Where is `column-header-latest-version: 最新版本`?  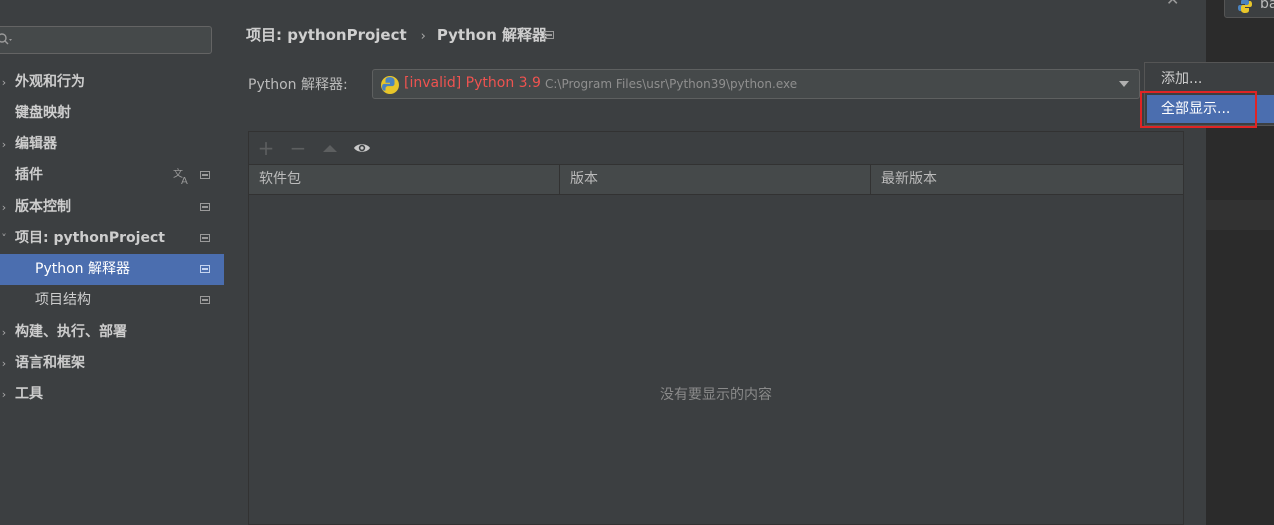 column-header-latest-version: 最新版本 is located at coordinates (1027, 179).